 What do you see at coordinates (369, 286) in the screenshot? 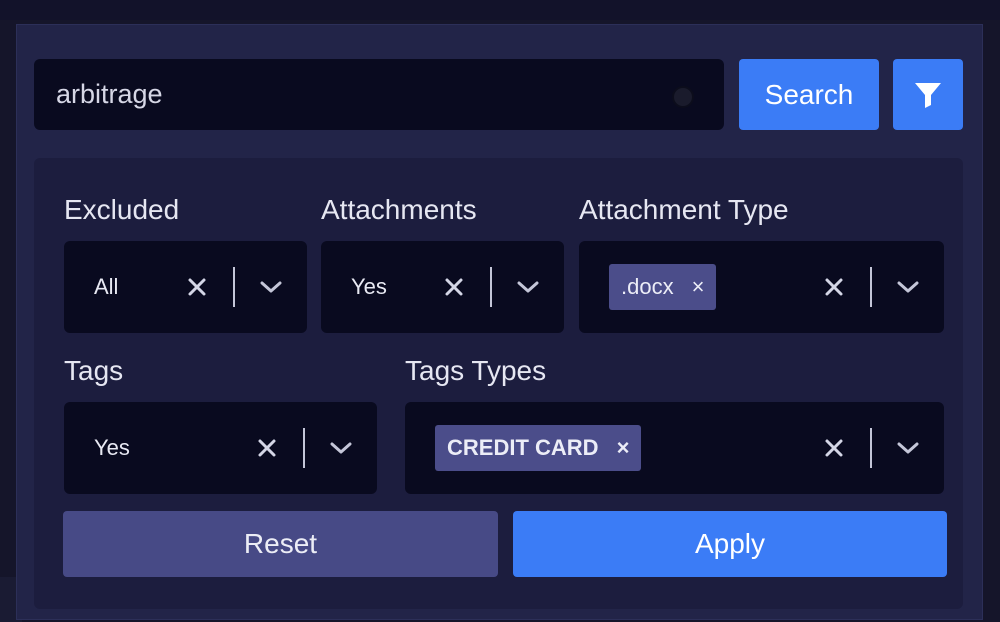
I see `attachments-value: Yes` at bounding box center [369, 286].